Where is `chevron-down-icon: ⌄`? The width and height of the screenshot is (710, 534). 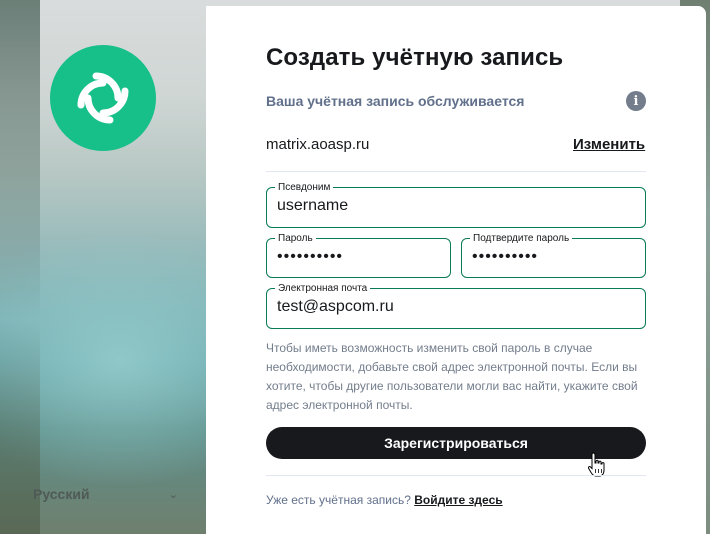 chevron-down-icon: ⌄ is located at coordinates (173, 494).